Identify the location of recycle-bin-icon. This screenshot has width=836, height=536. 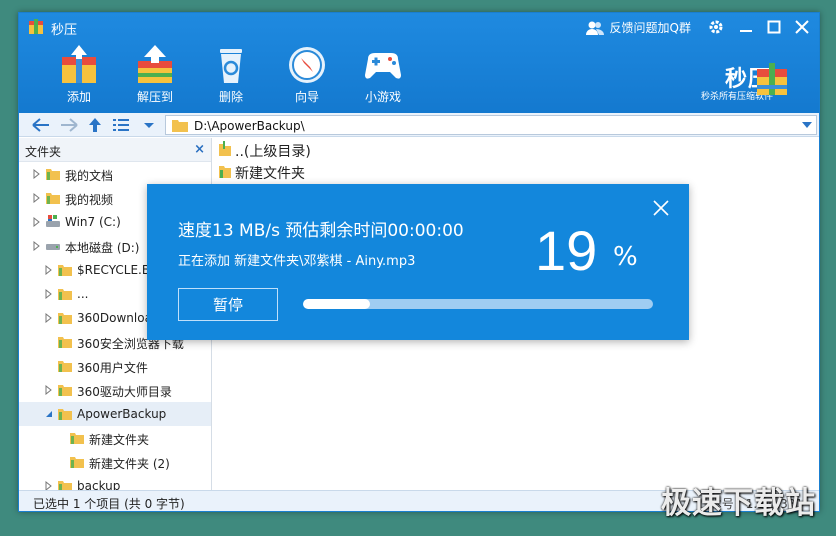
(231, 66).